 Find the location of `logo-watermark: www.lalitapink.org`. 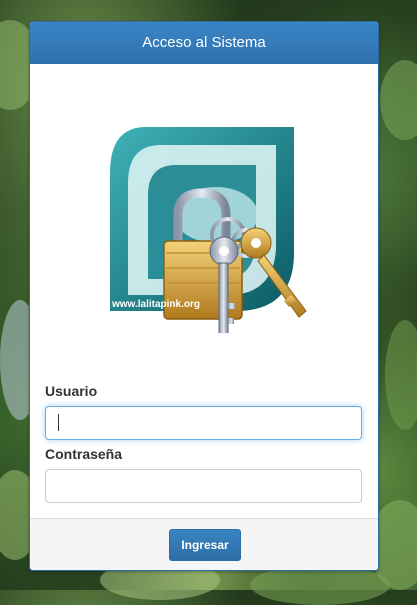

logo-watermark: www.lalitapink.org is located at coordinates (155, 304).